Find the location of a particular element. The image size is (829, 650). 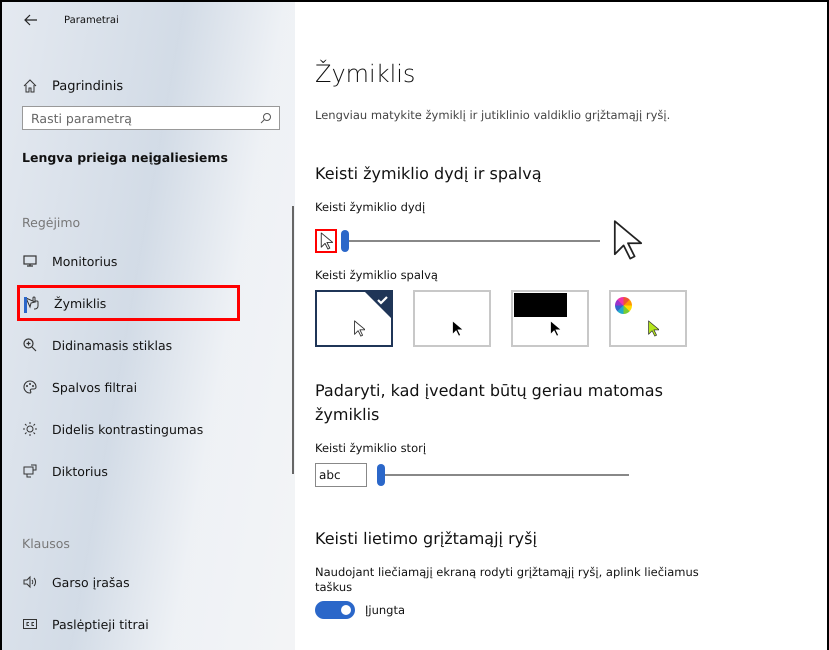

group-label: Klausos is located at coordinates (46, 543).